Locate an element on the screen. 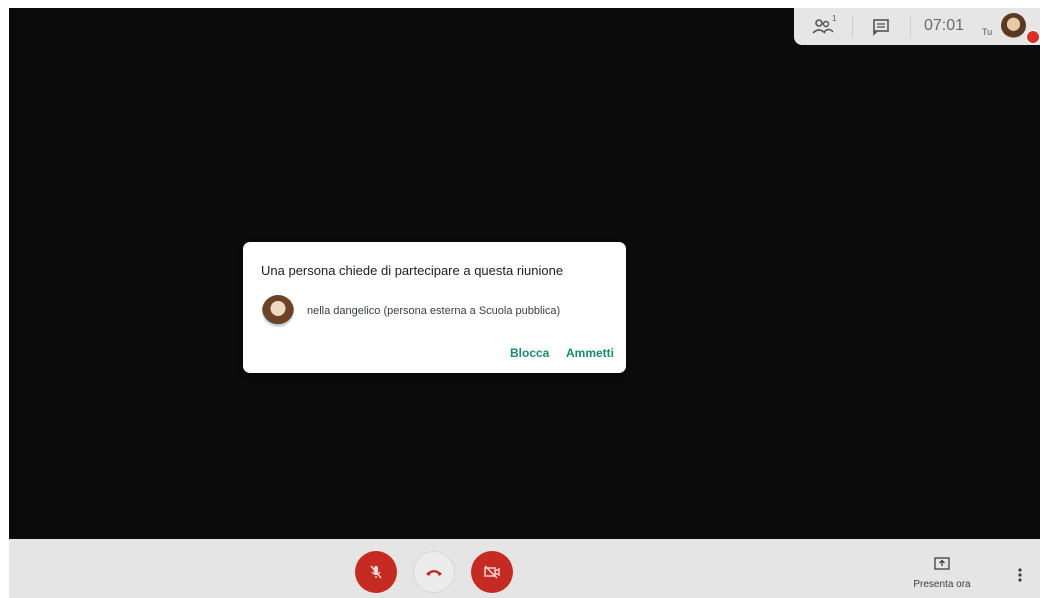  mic-off-icon is located at coordinates (376, 572).